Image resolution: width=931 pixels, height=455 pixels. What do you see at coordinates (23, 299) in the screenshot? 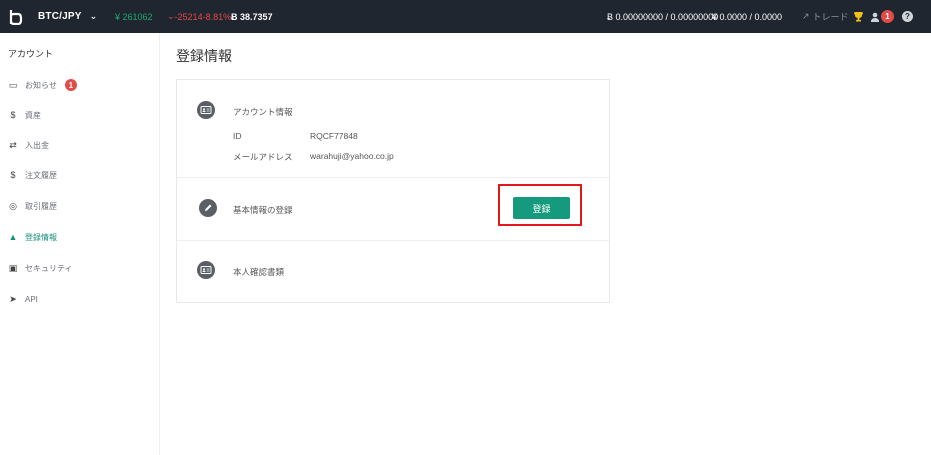
I see `sidebar-item-api: ➤ API` at bounding box center [23, 299].